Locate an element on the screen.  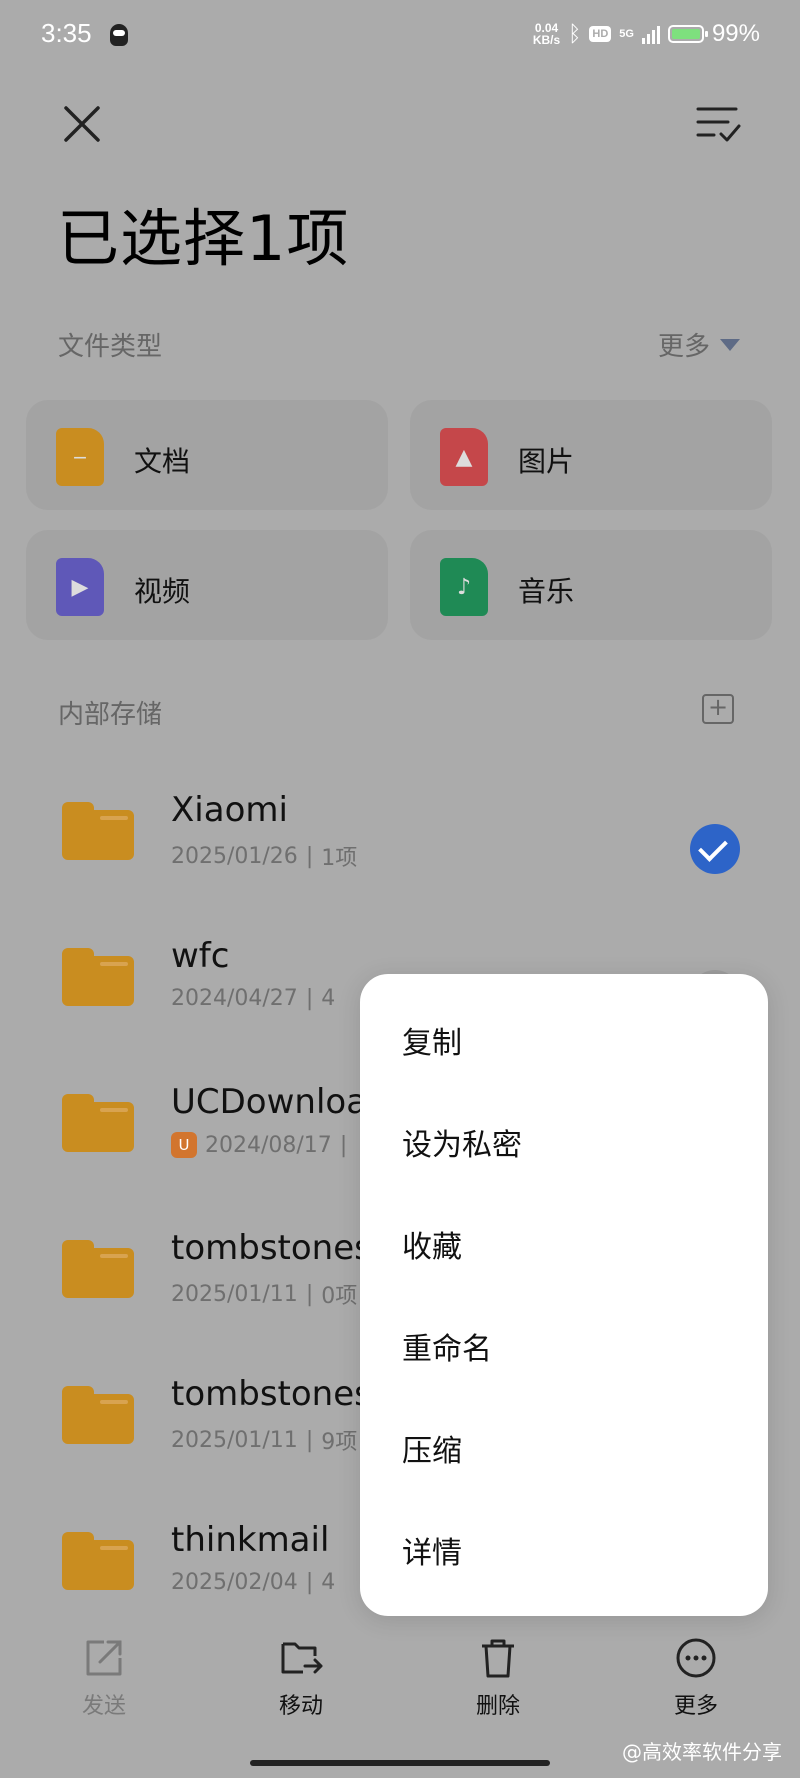
send-label: 发送 is located at coordinates (103, 1706).